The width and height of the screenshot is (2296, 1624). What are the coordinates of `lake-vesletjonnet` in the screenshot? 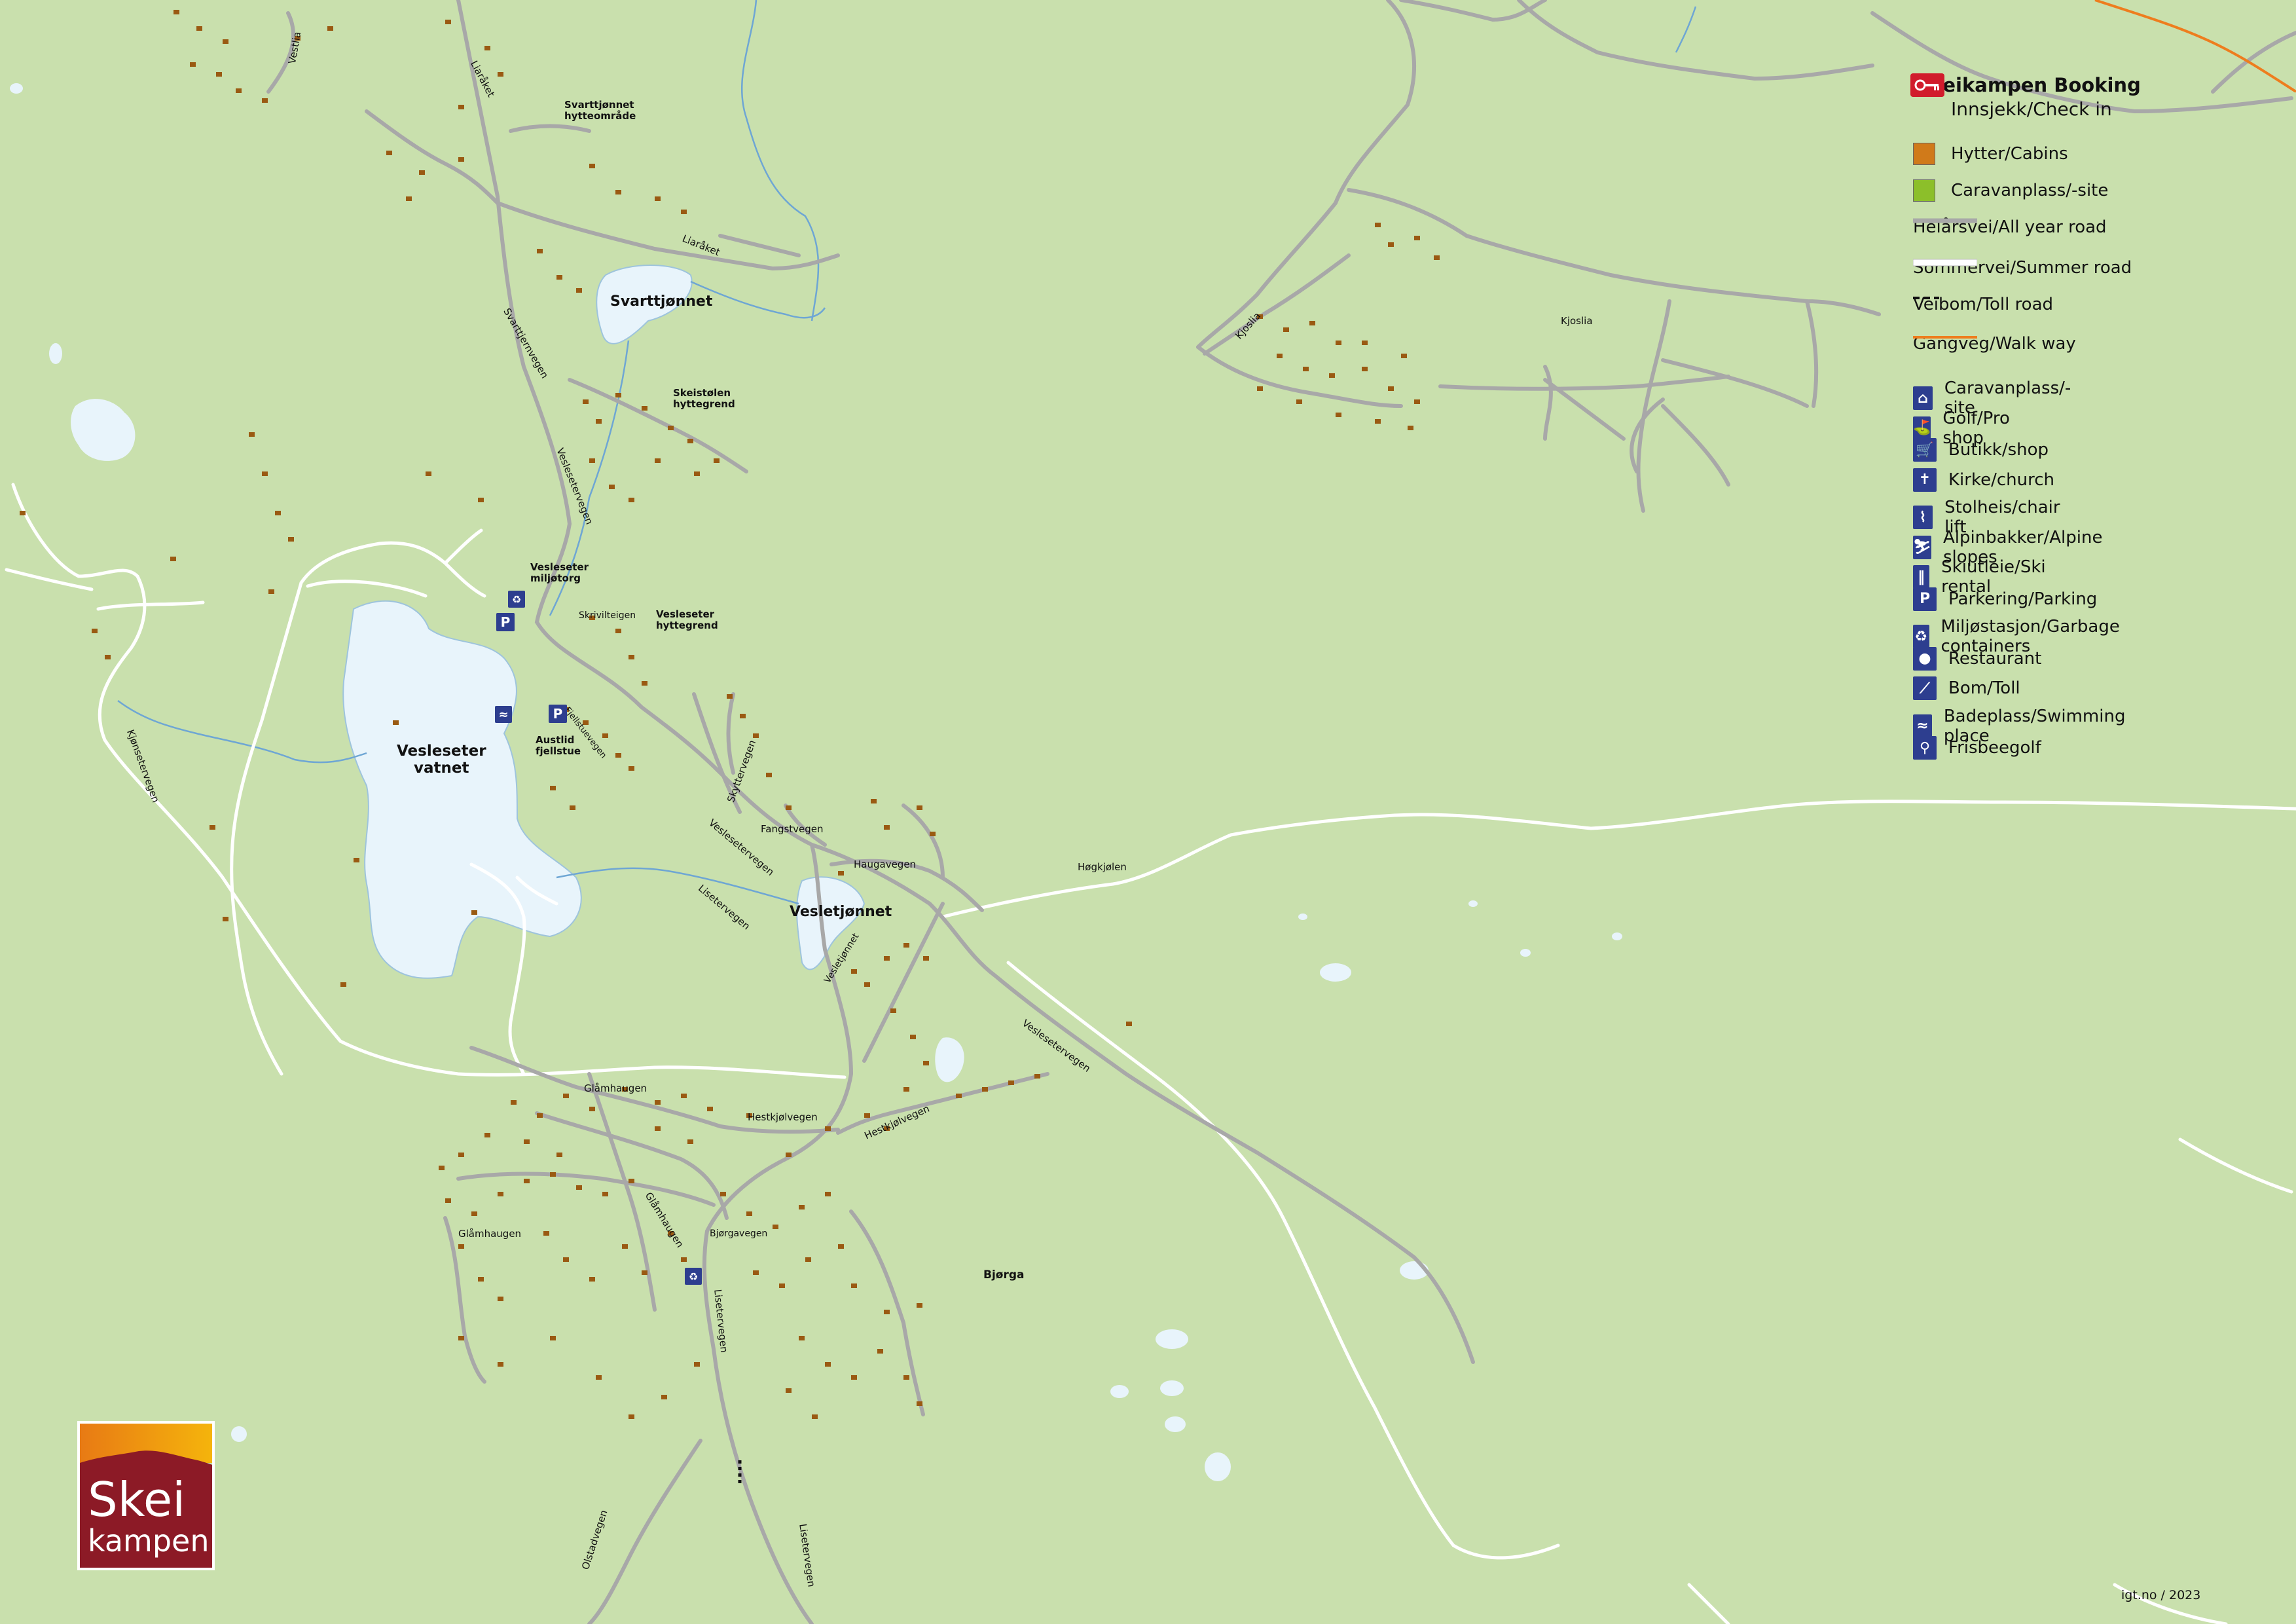 It's located at (831, 923).